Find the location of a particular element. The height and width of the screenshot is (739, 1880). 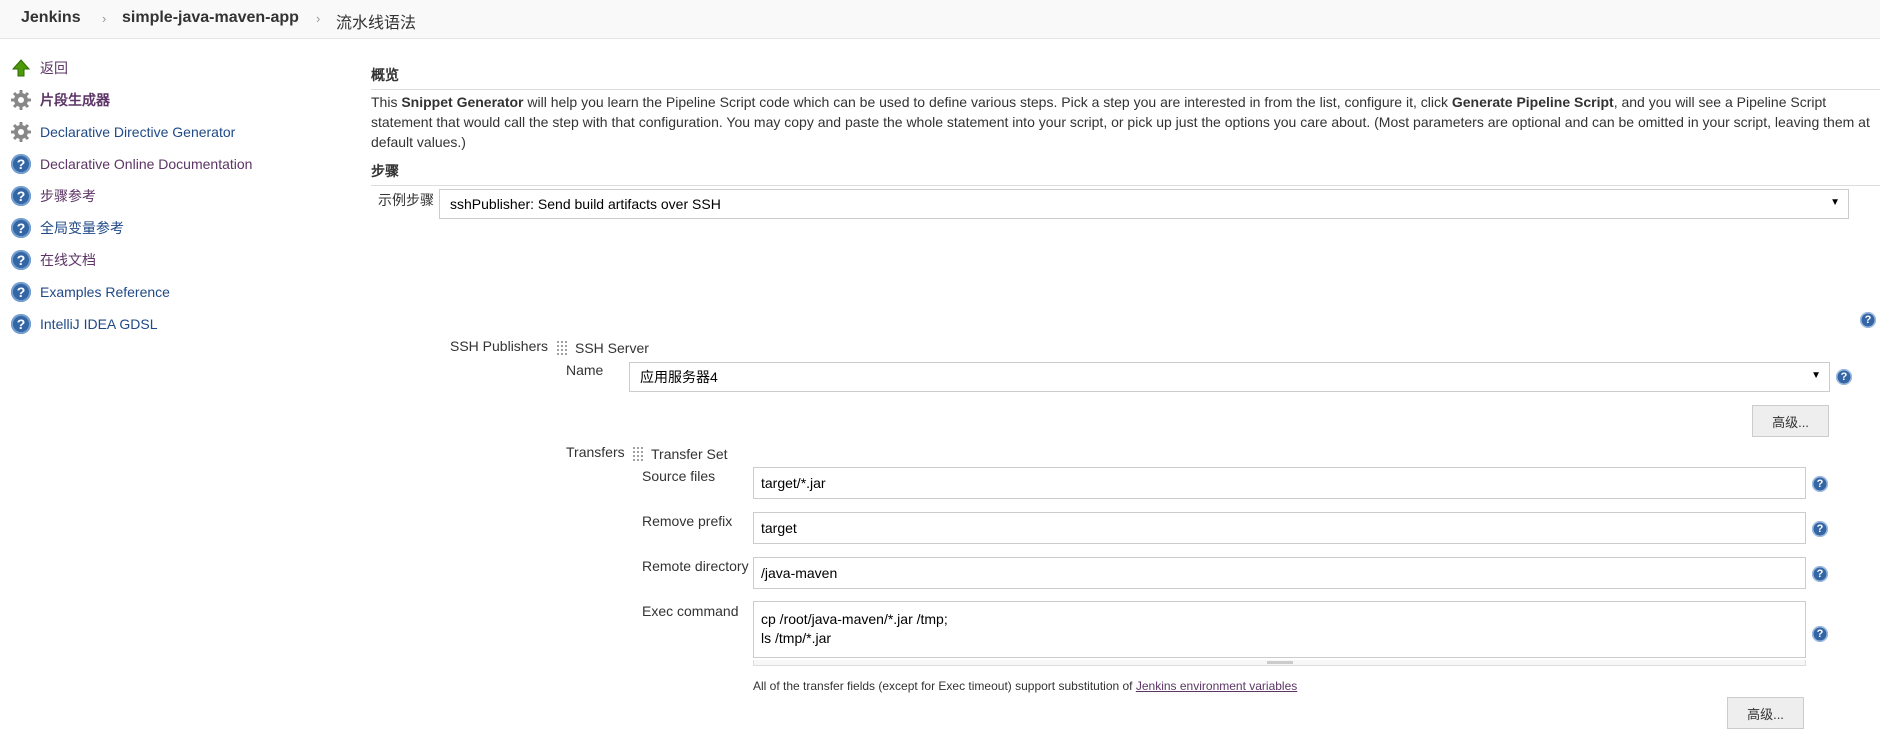

sidebar-item-online-documentation: ? Declarative Online Documentation is located at coordinates (131, 164).